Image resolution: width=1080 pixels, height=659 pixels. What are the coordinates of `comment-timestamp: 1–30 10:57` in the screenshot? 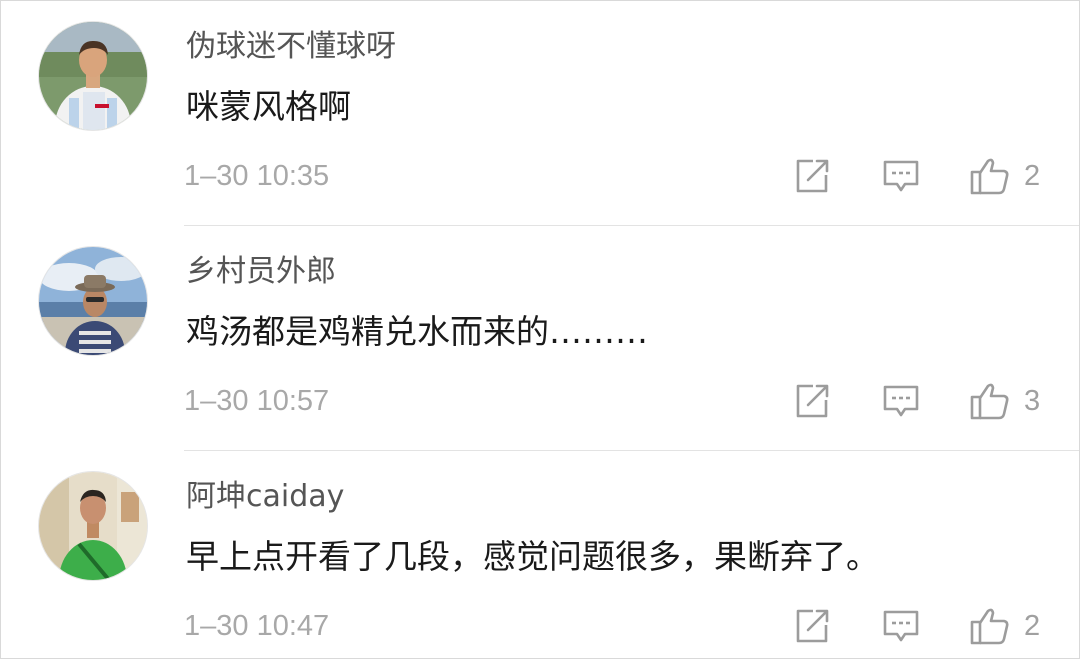 It's located at (257, 401).